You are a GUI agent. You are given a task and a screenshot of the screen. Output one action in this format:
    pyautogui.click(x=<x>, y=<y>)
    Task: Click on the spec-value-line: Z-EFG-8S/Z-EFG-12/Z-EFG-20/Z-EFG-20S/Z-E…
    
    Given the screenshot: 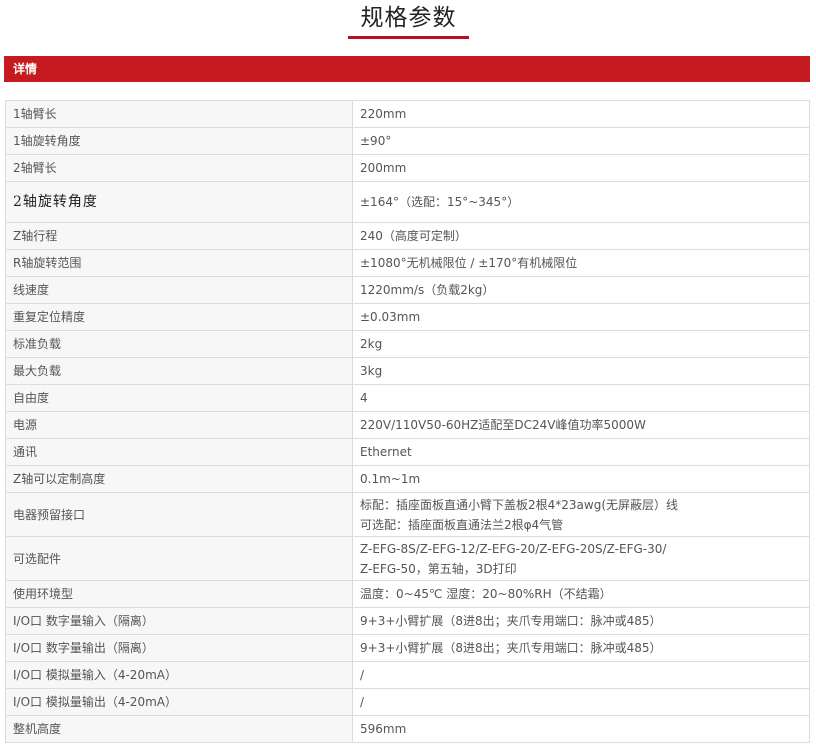 What is the action you would take?
    pyautogui.click(x=513, y=548)
    